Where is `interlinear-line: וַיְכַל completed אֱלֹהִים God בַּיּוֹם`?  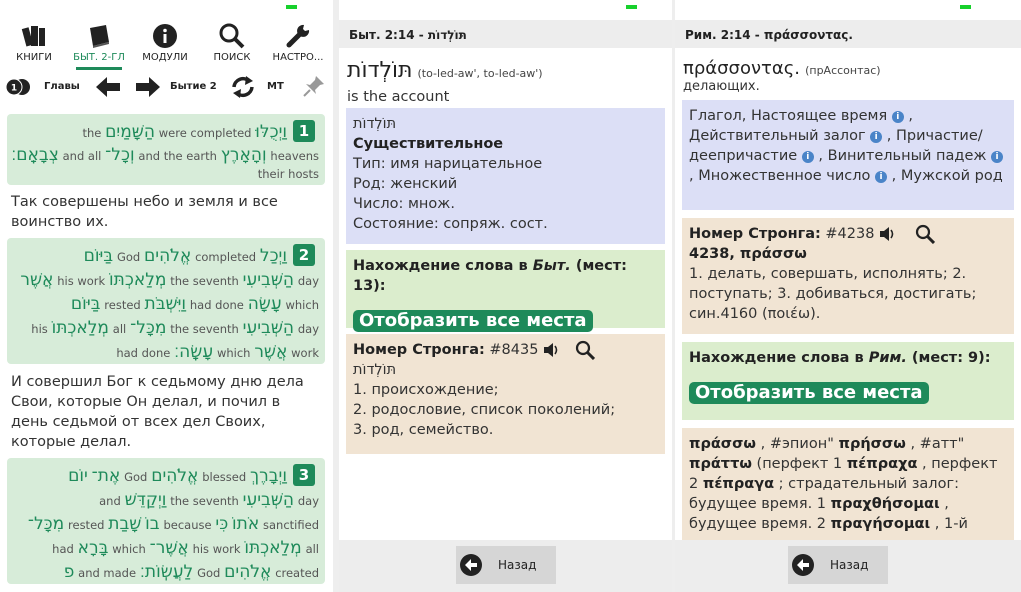
interlinear-line: וַיְכַל completed אֱלֹהִים God בַּיּוֹם is located at coordinates (185, 256).